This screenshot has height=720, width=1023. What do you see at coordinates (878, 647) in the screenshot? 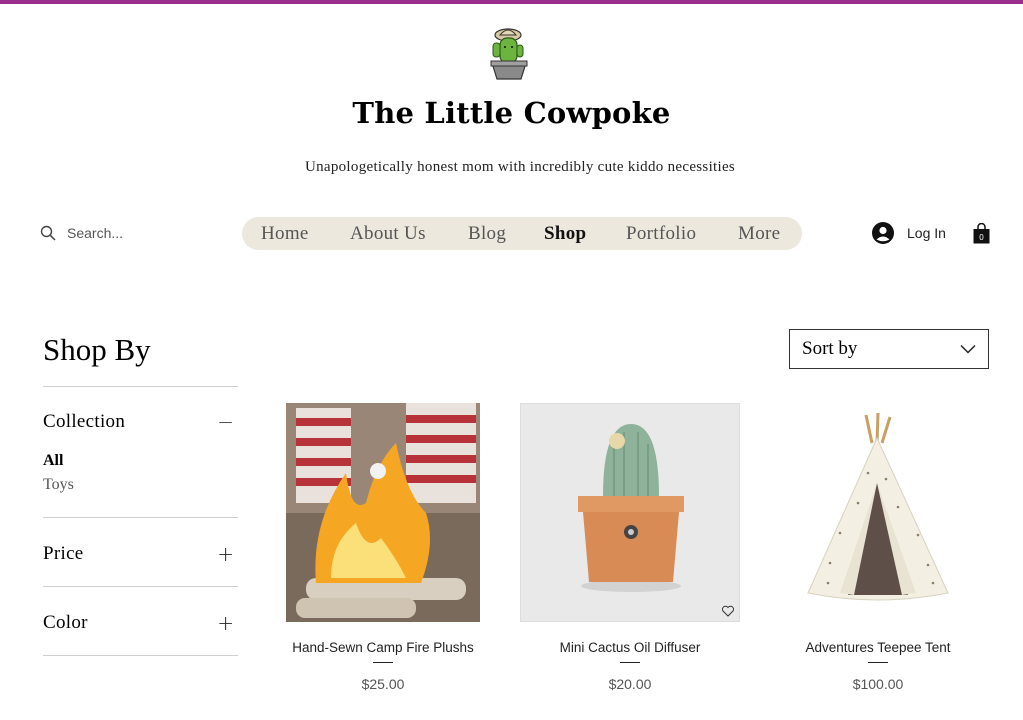
I see `product-name: Adventures Teepee Tent` at bounding box center [878, 647].